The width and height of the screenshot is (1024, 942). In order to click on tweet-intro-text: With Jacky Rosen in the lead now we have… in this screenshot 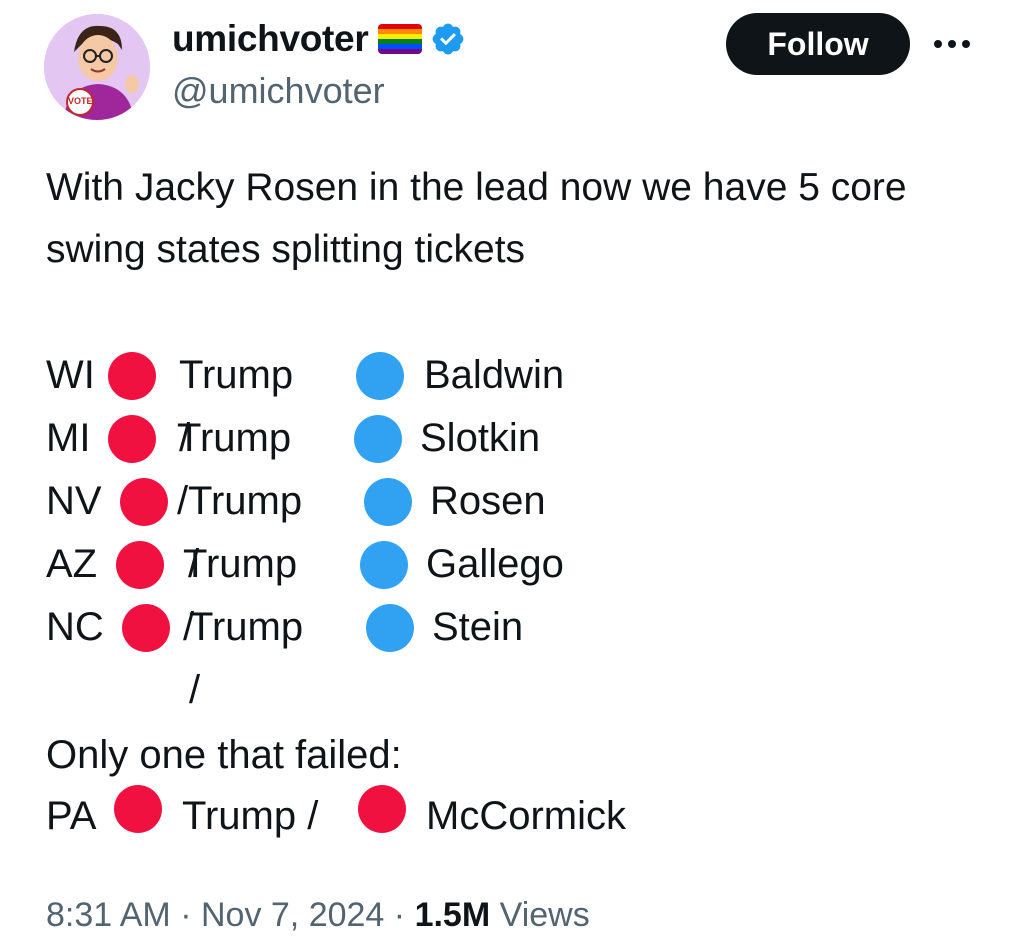, I will do `click(476, 218)`.